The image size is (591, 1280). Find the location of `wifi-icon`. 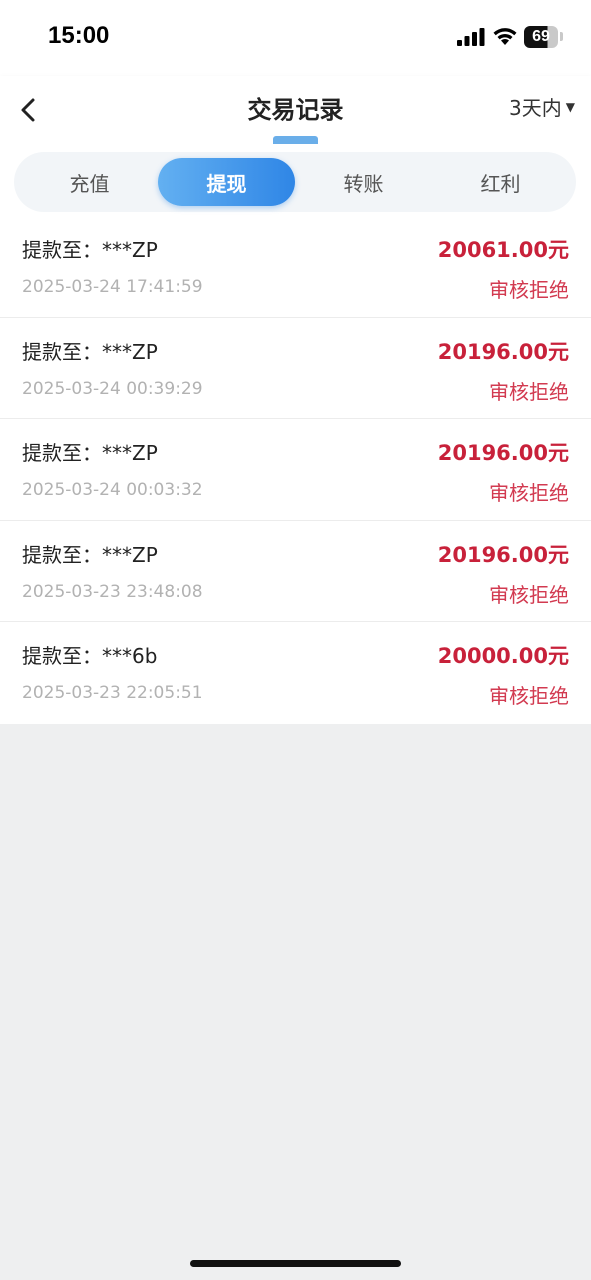

wifi-icon is located at coordinates (505, 36).